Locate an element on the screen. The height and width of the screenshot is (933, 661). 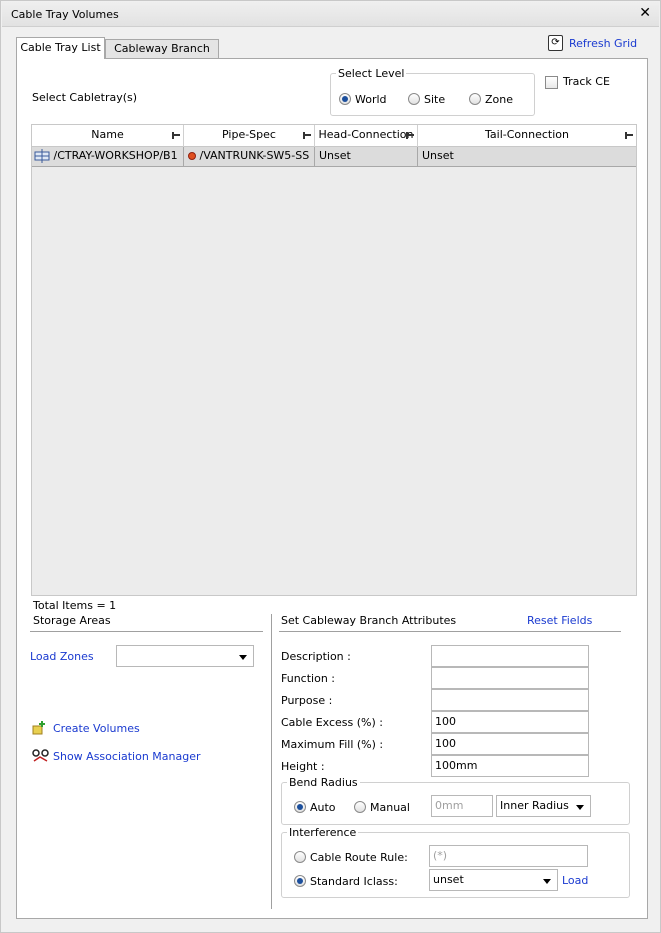
cable-excess-input: 100 is located at coordinates (510, 722).